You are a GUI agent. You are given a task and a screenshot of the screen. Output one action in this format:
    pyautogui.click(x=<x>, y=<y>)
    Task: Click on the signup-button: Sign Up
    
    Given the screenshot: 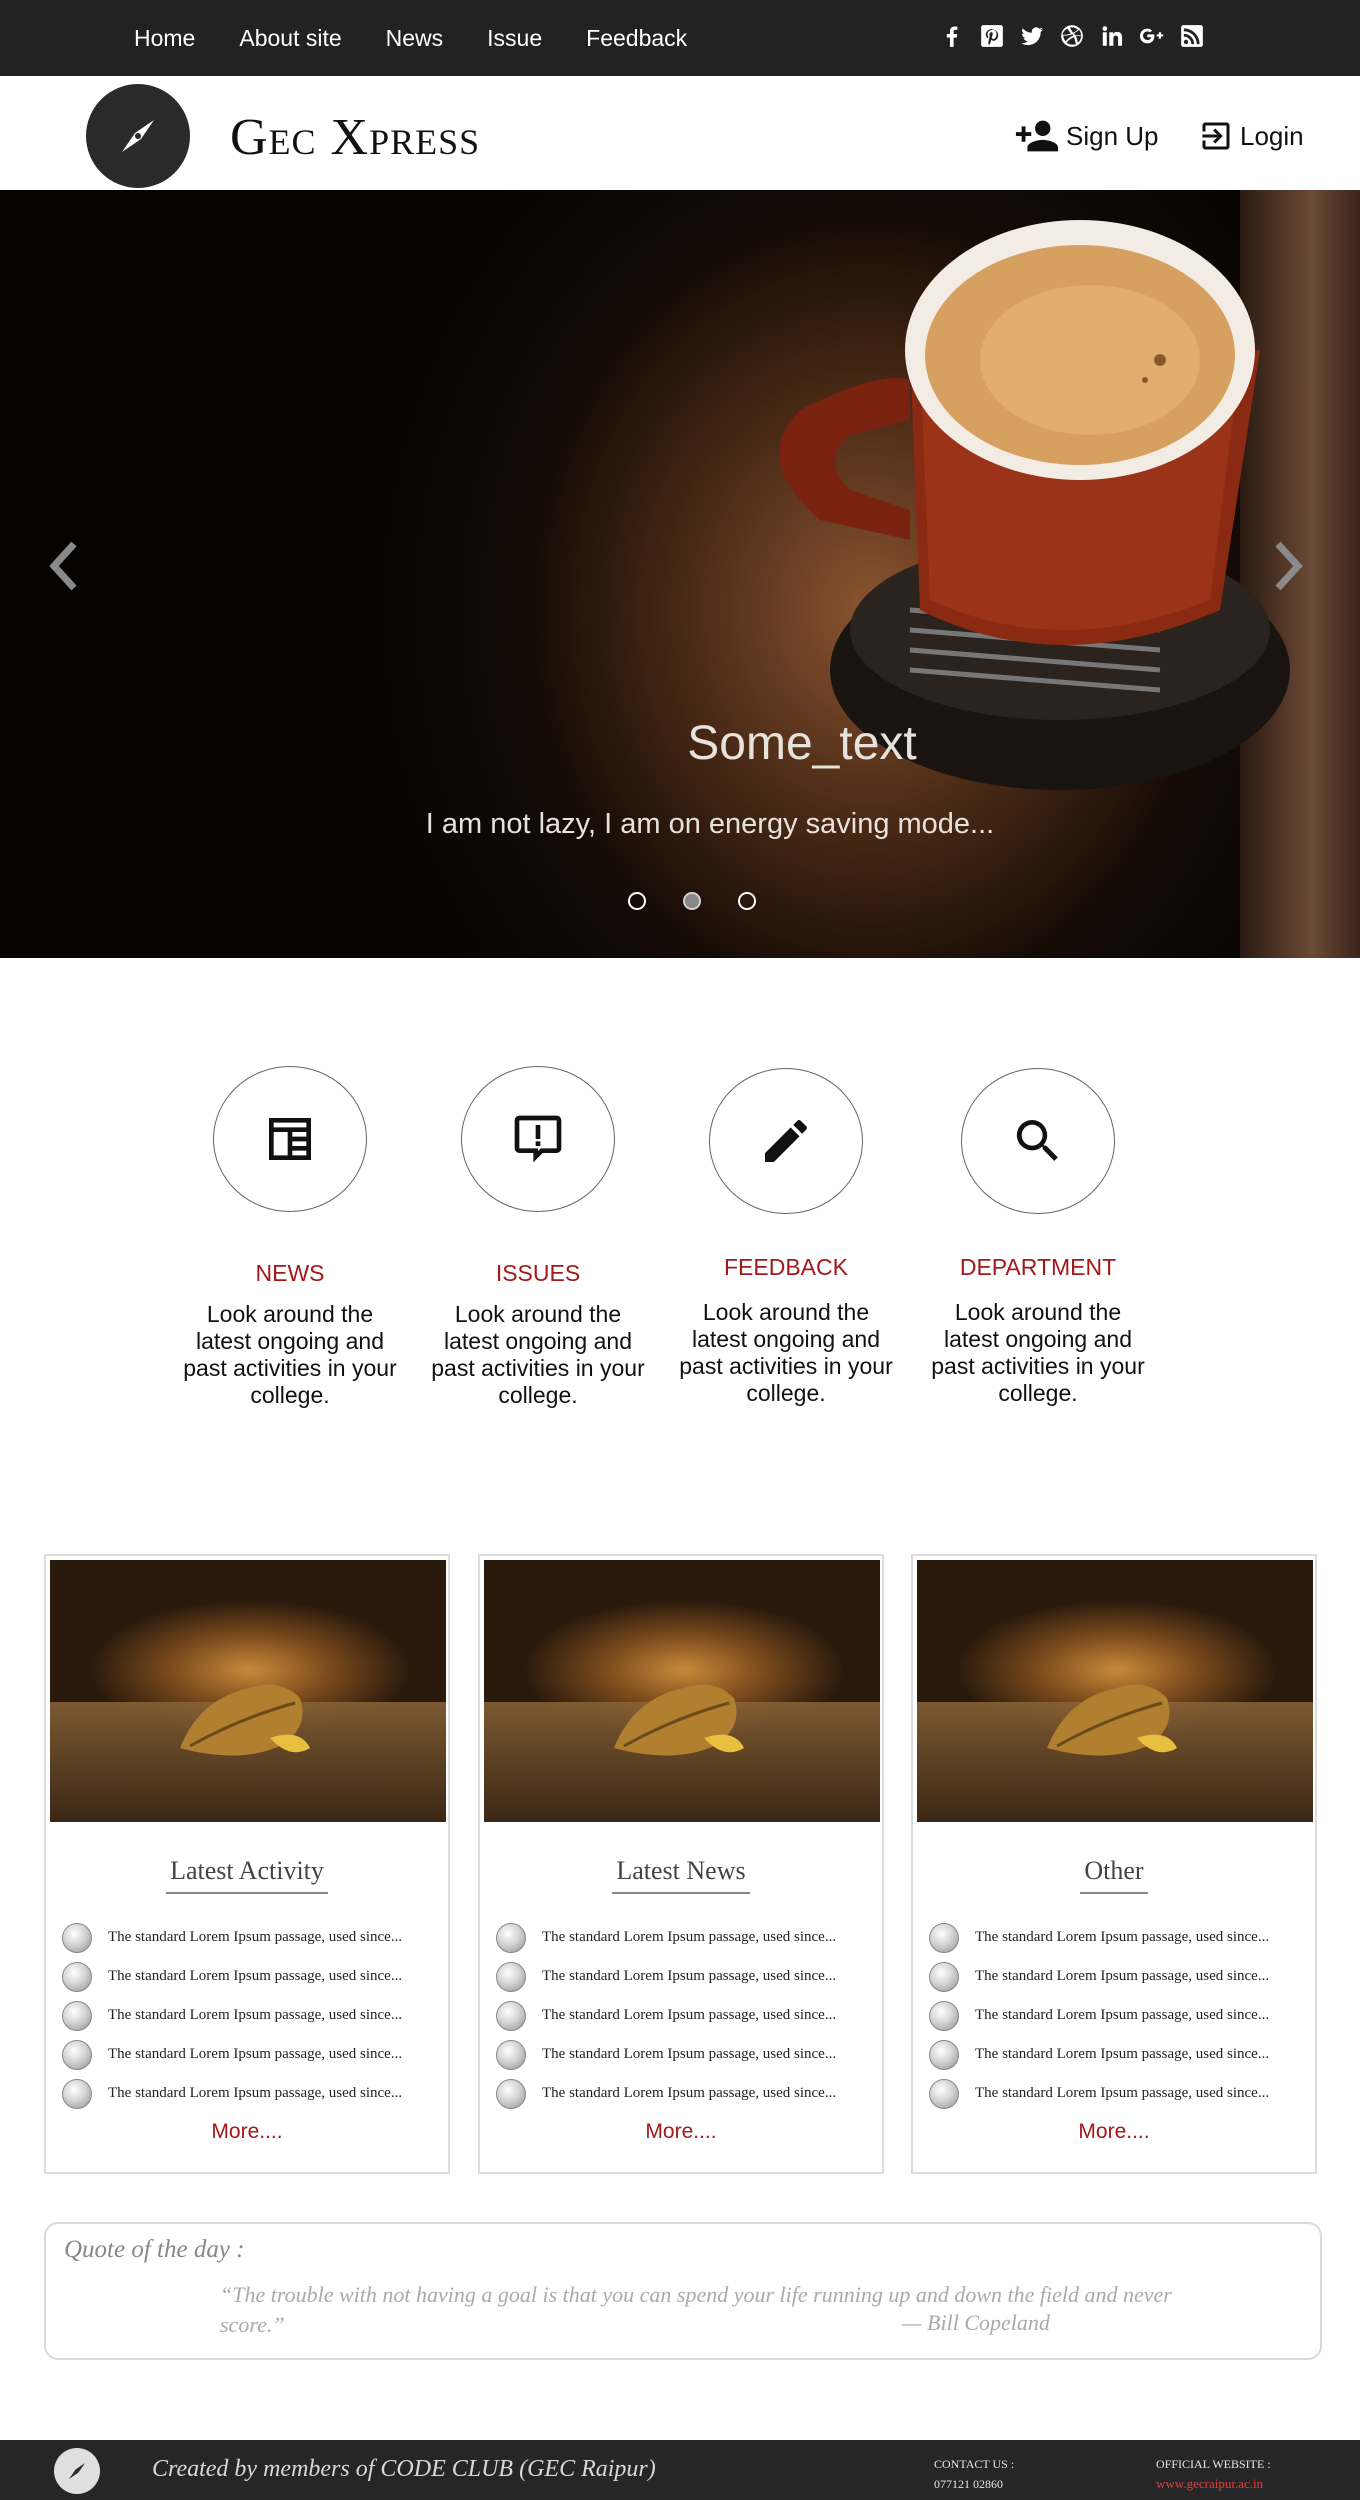 What is the action you would take?
    pyautogui.click(x=1086, y=136)
    